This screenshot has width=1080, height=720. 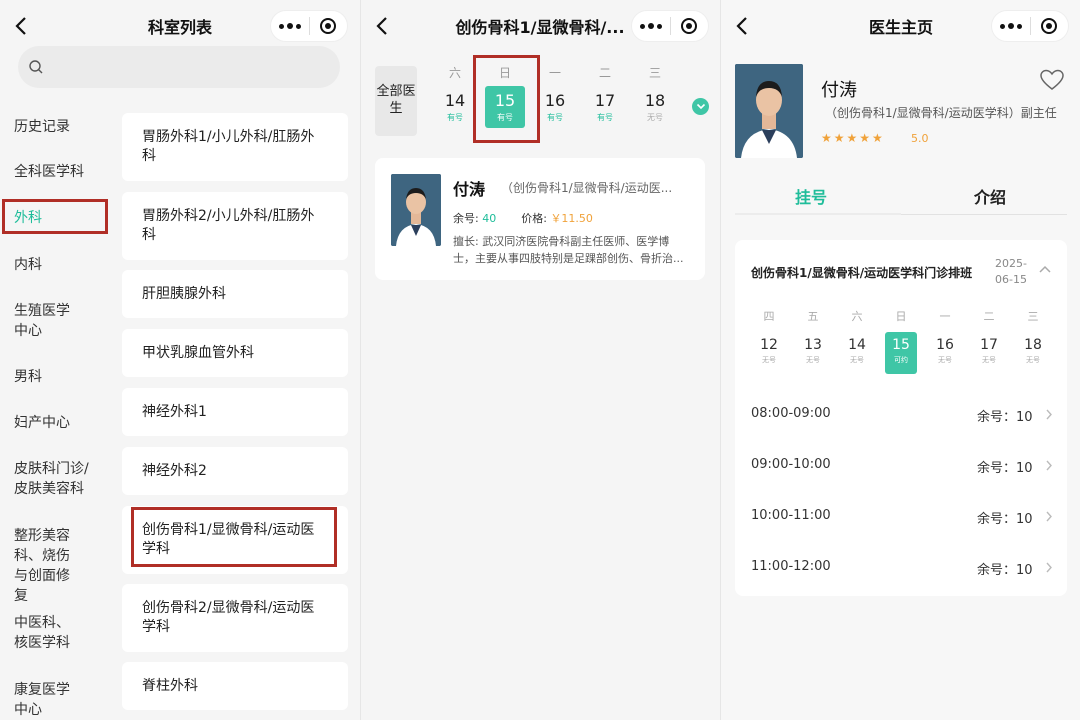 What do you see at coordinates (1033, 353) in the screenshot?
I see `date-cell: 18 无号` at bounding box center [1033, 353].